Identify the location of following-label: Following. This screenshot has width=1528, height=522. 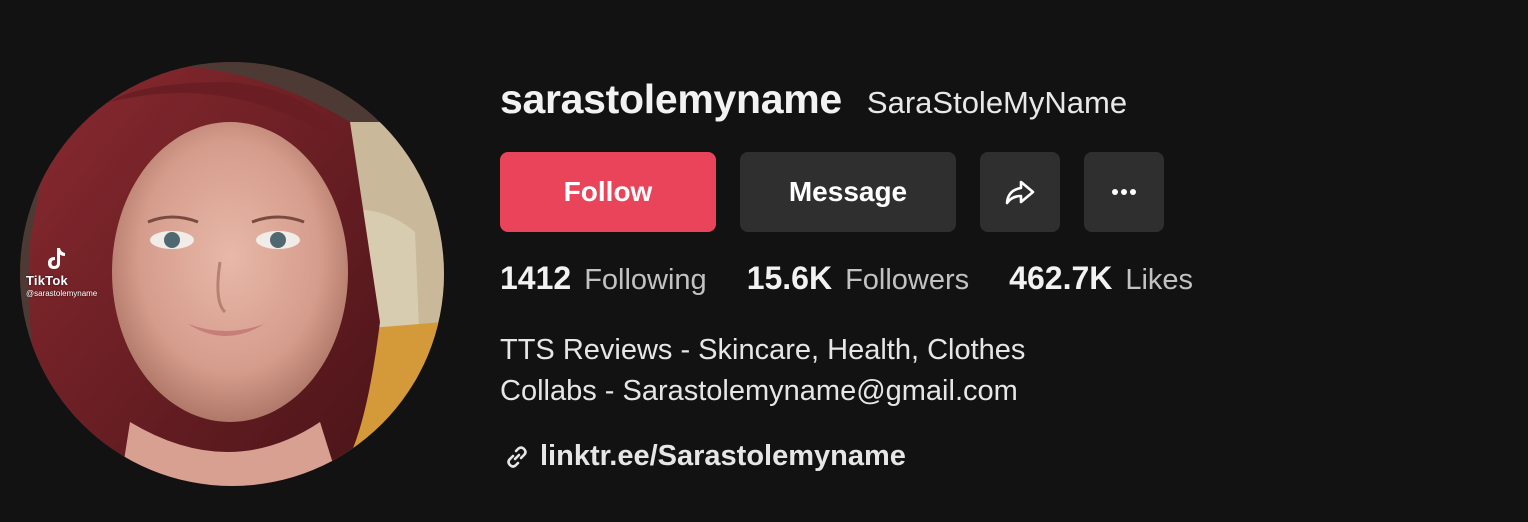
(645, 280).